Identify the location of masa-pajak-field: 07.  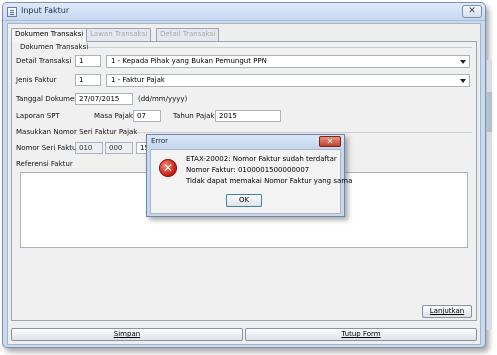
(147, 116).